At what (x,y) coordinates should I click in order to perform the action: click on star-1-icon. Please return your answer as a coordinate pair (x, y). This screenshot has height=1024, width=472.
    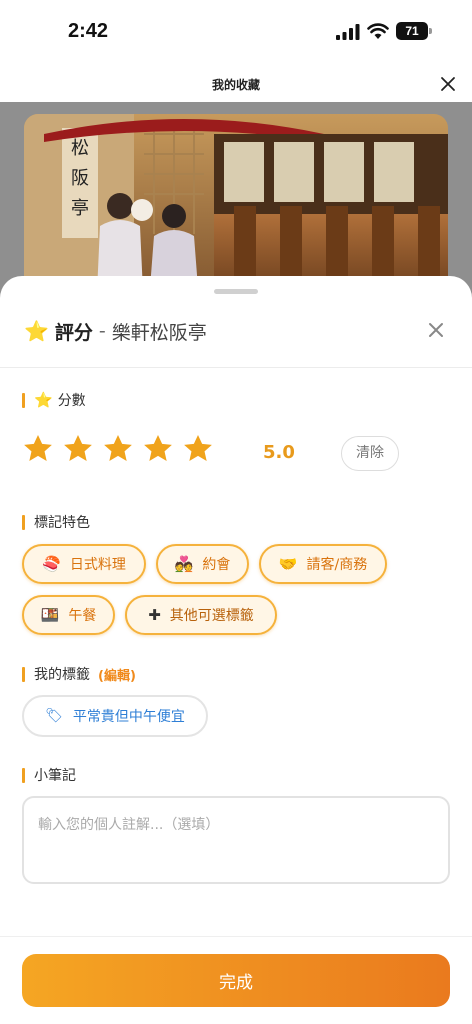
    Looking at the image, I should click on (38, 449).